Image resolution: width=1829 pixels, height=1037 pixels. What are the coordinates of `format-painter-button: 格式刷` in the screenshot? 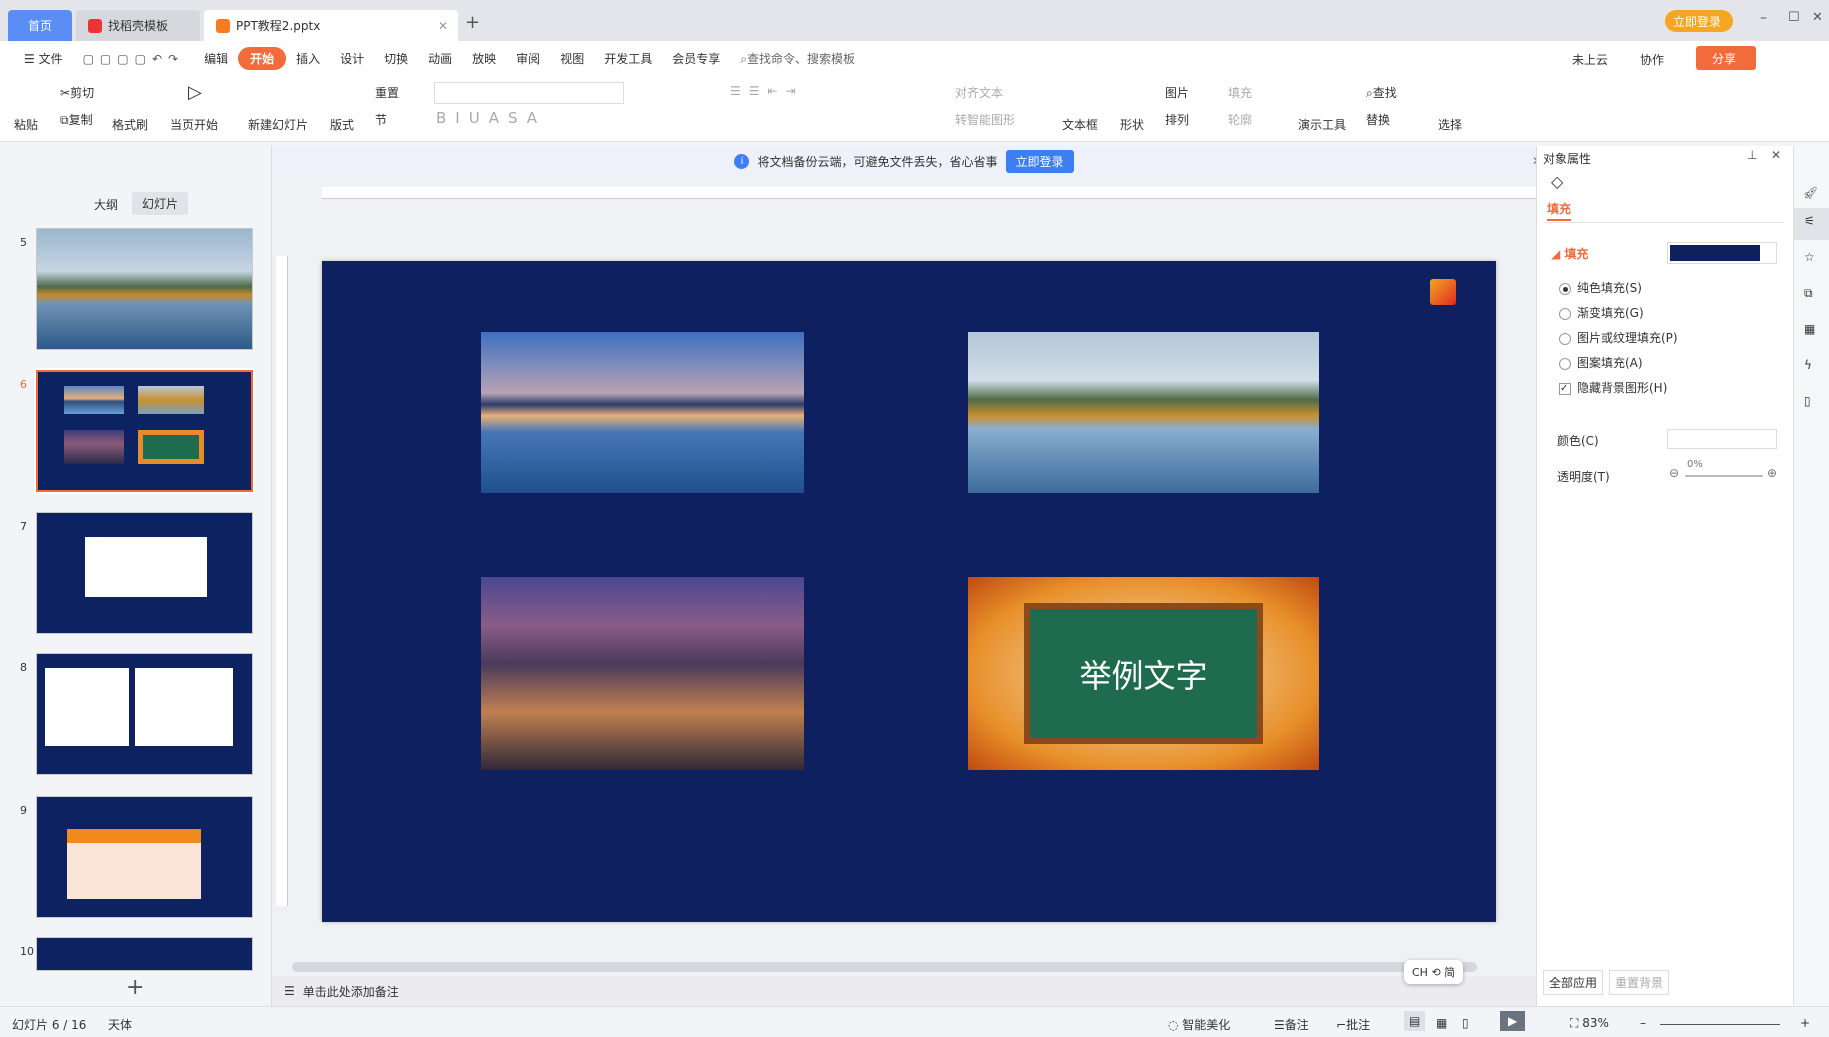 It's located at (130, 124).